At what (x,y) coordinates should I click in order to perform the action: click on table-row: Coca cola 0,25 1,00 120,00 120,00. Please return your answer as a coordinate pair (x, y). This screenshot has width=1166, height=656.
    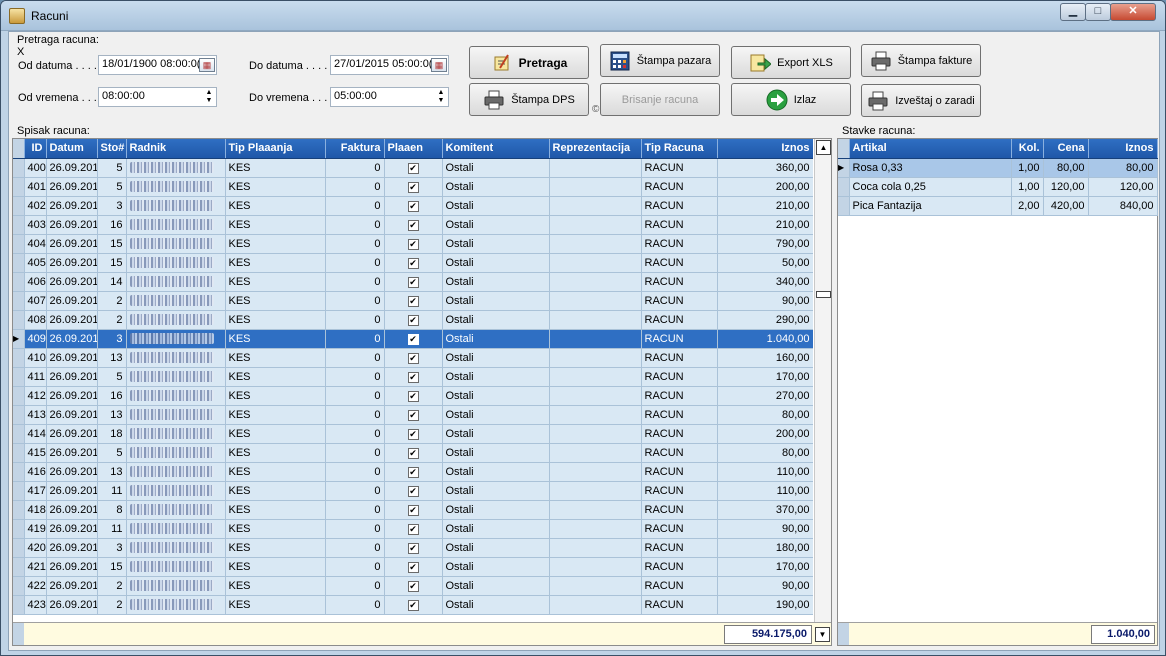
    Looking at the image, I should click on (998, 187).